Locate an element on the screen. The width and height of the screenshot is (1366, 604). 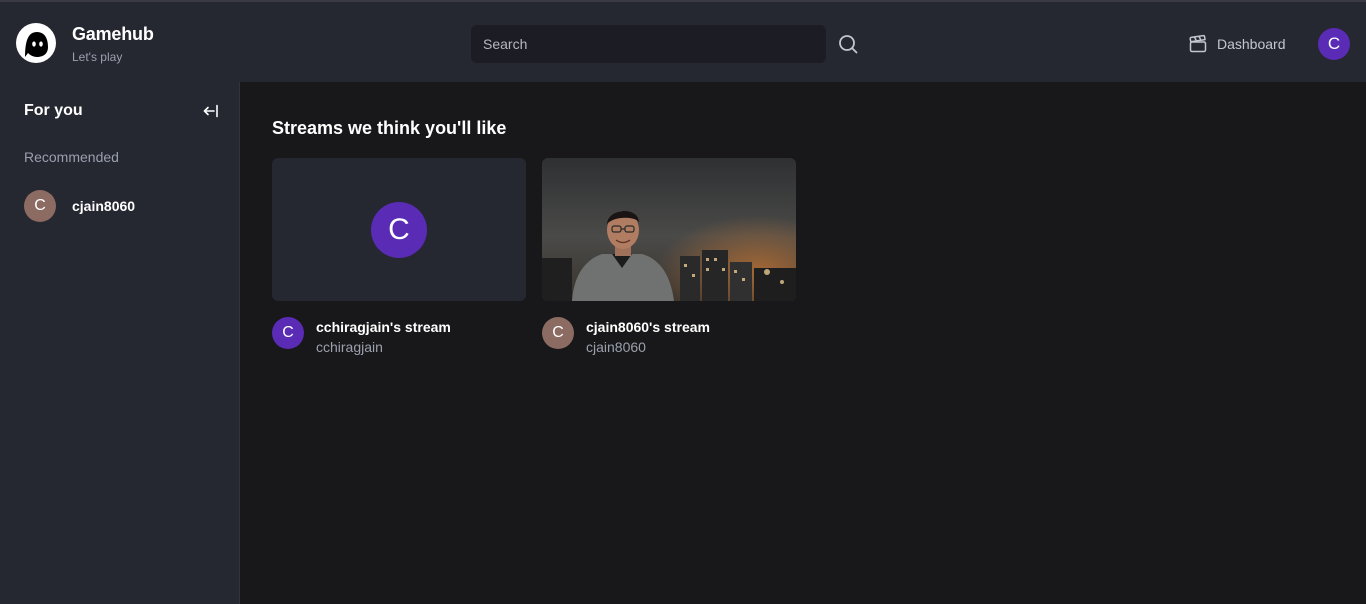
stream-title: cjain8060's stream is located at coordinates (648, 327).